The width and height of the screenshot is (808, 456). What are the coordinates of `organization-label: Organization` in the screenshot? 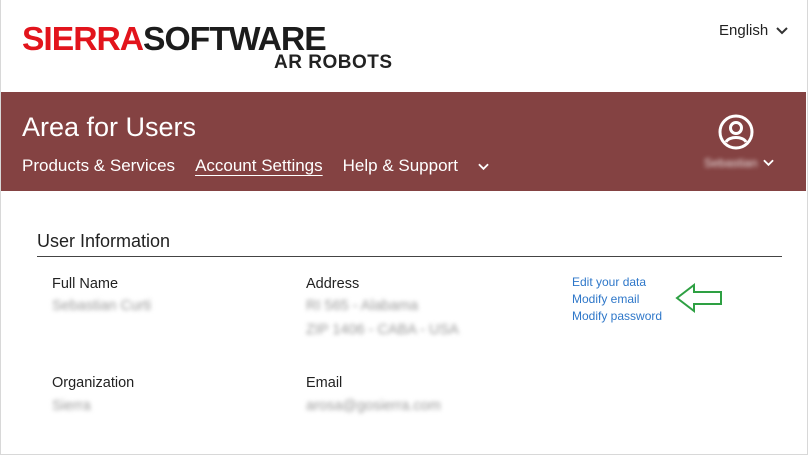 It's located at (93, 383).